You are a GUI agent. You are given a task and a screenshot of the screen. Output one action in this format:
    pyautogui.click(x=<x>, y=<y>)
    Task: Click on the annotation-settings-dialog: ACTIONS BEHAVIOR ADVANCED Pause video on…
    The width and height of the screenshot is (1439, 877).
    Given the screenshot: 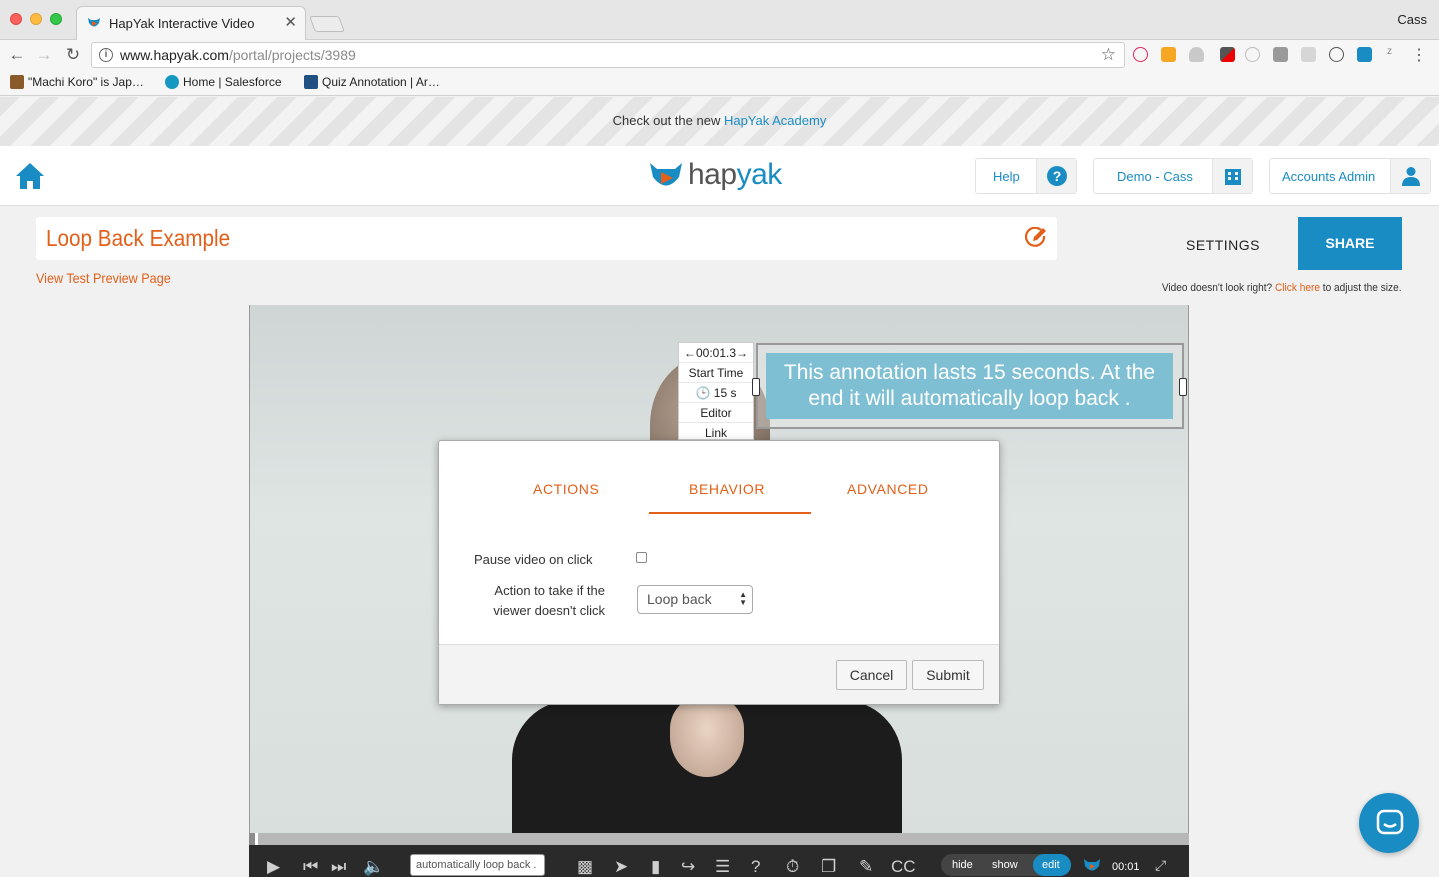 What is the action you would take?
    pyautogui.click(x=719, y=572)
    